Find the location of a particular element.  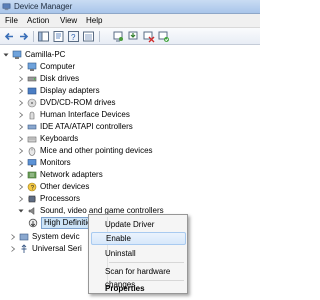

properties-button is located at coordinates (58, 36).